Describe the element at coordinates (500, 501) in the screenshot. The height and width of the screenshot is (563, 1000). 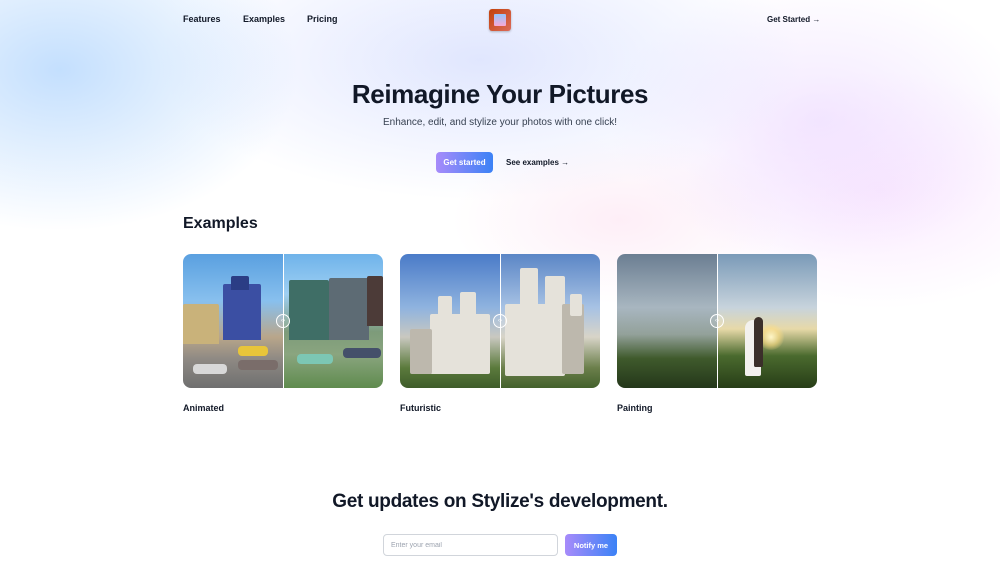
I see `newsletter-title: Get updates on Stylize's development.` at that location.